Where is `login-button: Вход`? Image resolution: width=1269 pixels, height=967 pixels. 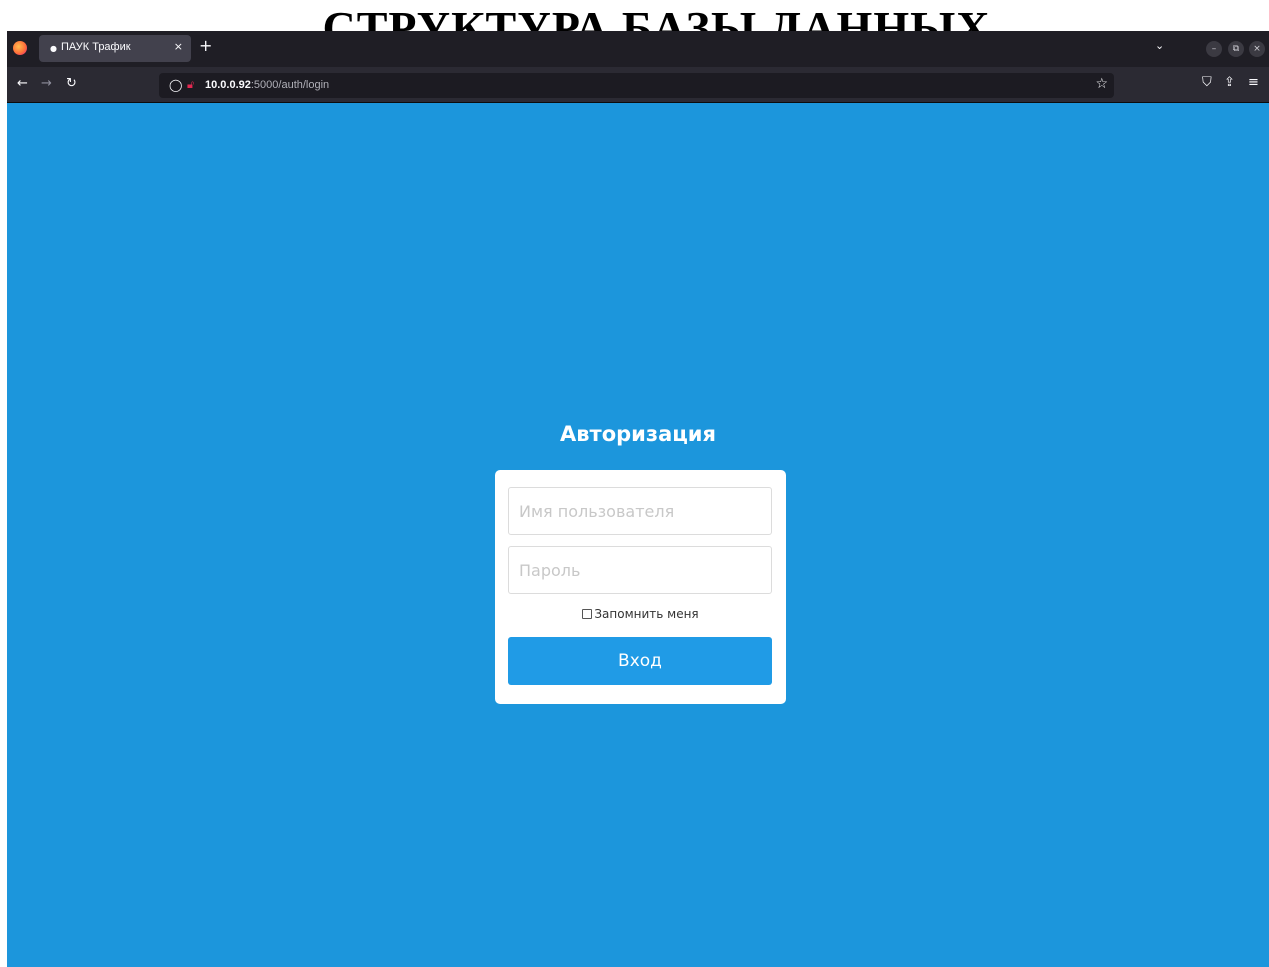 login-button: Вход is located at coordinates (640, 661).